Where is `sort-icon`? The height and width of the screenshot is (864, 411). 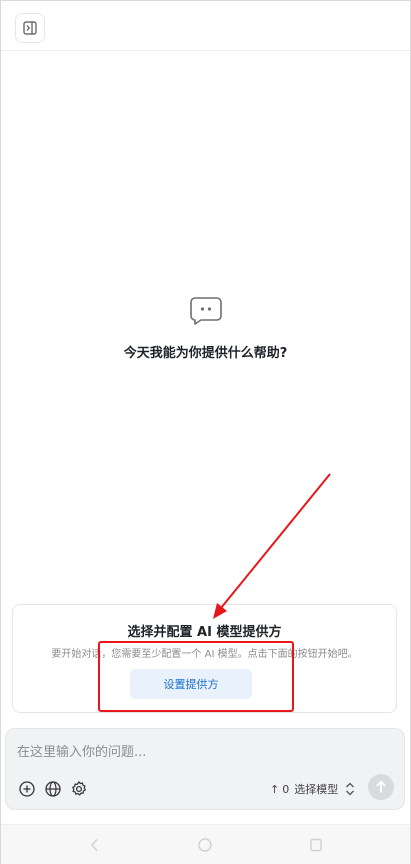 sort-icon is located at coordinates (350, 789).